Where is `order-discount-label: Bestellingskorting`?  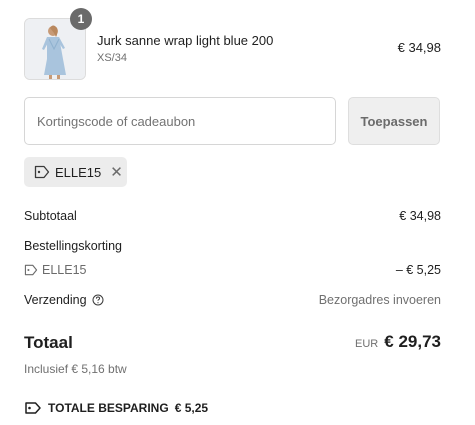
order-discount-label: Bestellingskorting is located at coordinates (73, 246).